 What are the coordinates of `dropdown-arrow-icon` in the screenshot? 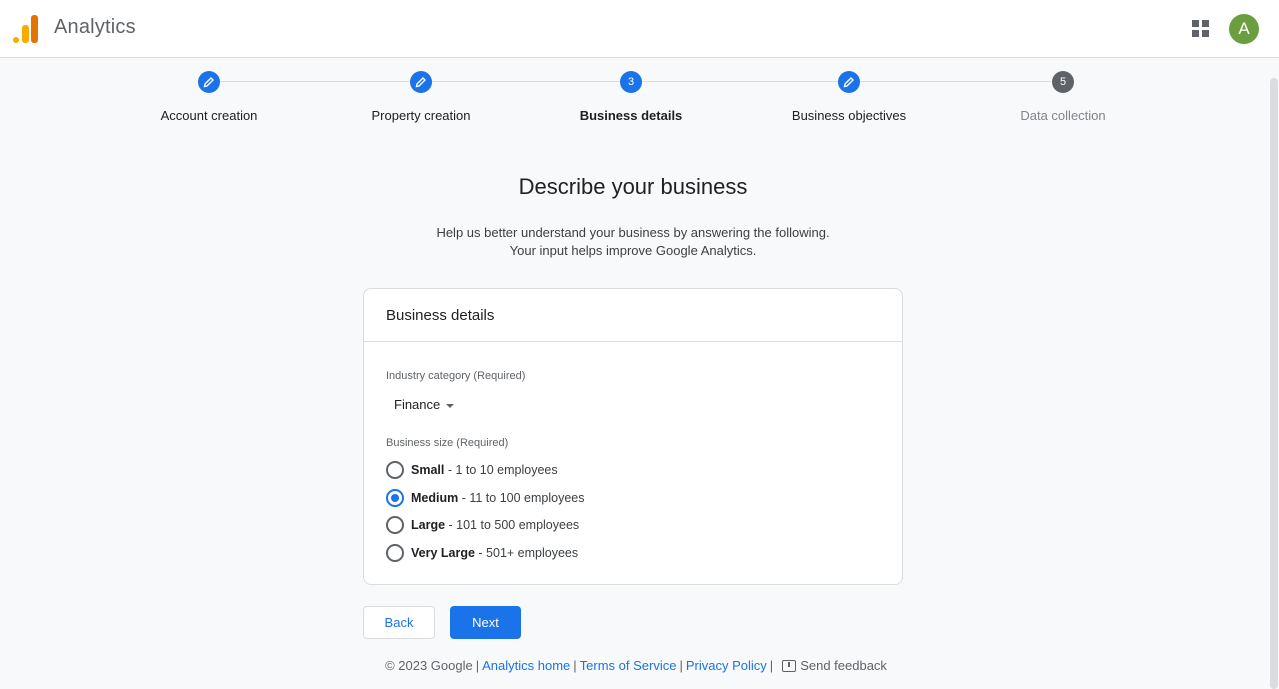 It's located at (450, 405).